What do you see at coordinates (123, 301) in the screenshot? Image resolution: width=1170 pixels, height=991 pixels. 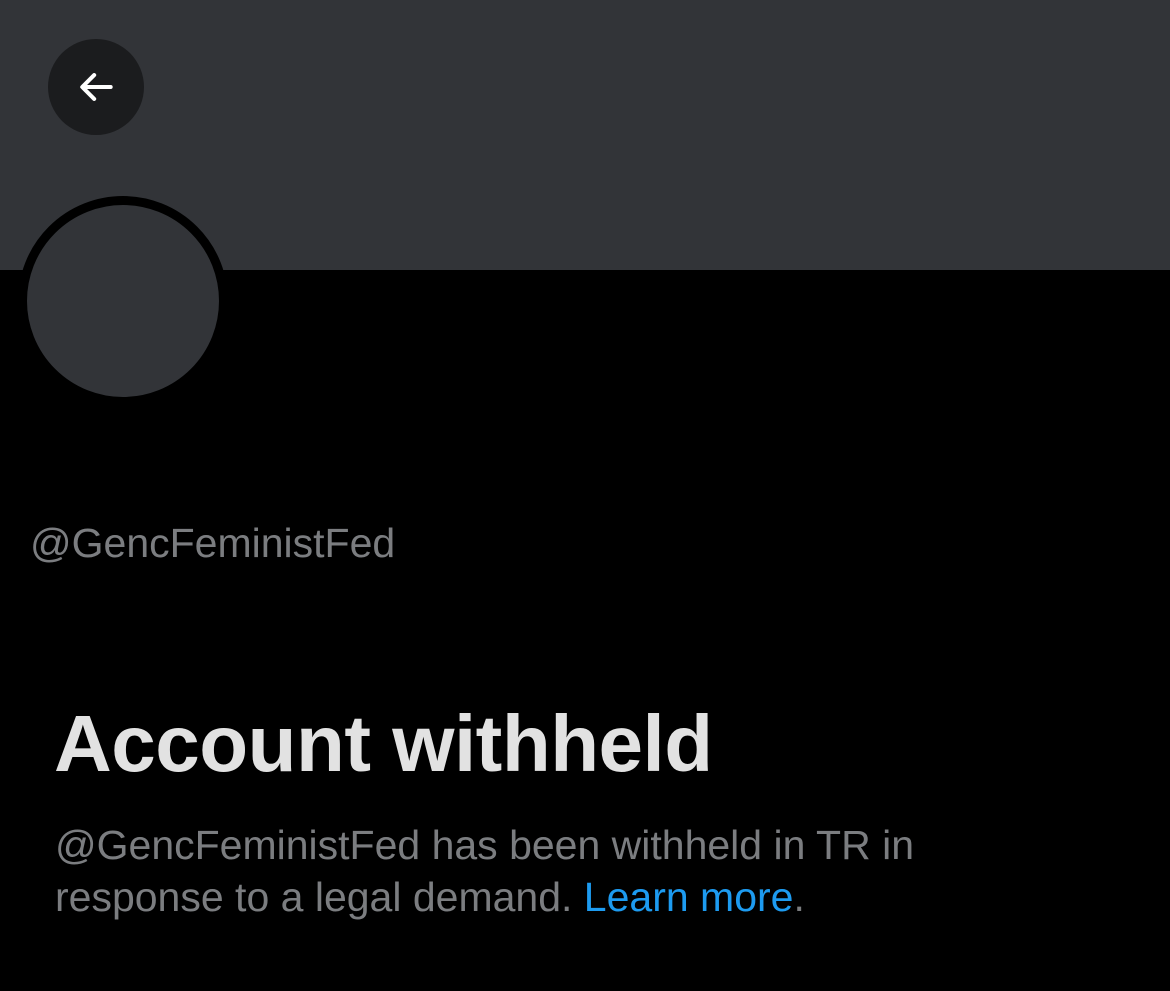 I see `avatar` at bounding box center [123, 301].